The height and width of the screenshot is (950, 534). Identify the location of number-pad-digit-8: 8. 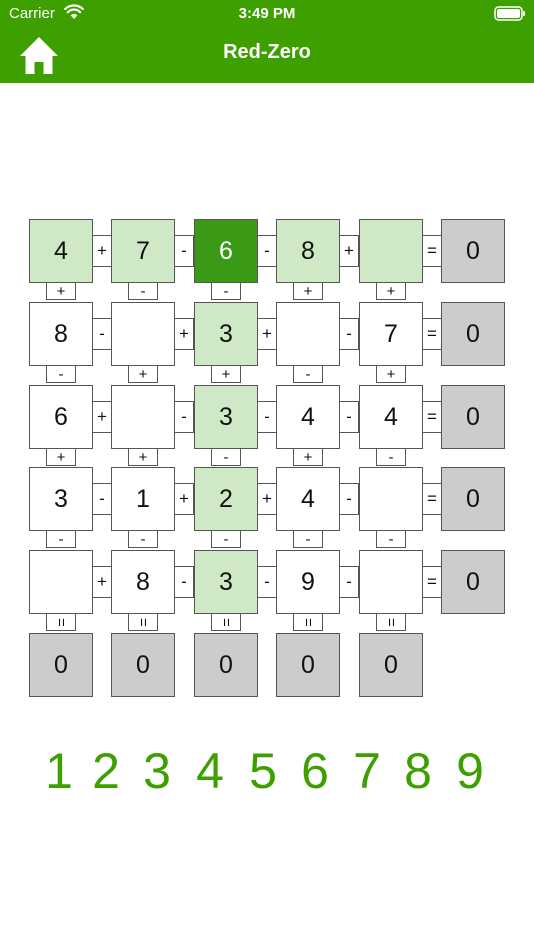
(418, 771).